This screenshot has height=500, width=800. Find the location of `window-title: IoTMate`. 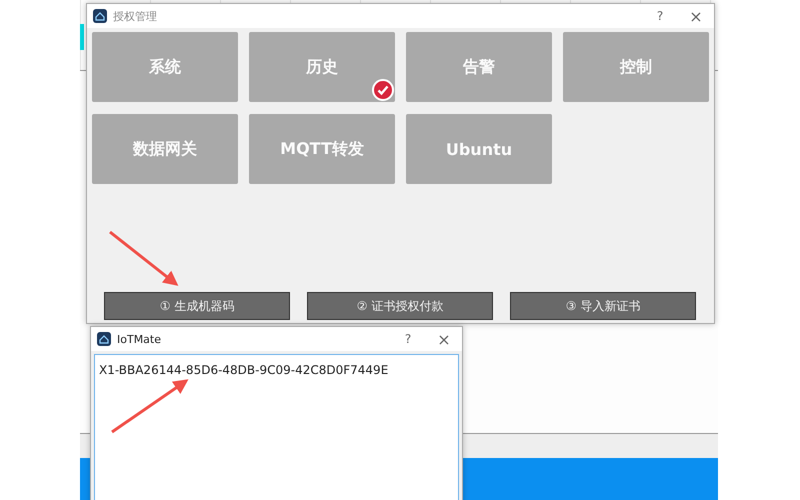

window-title: IoTMate is located at coordinates (139, 339).